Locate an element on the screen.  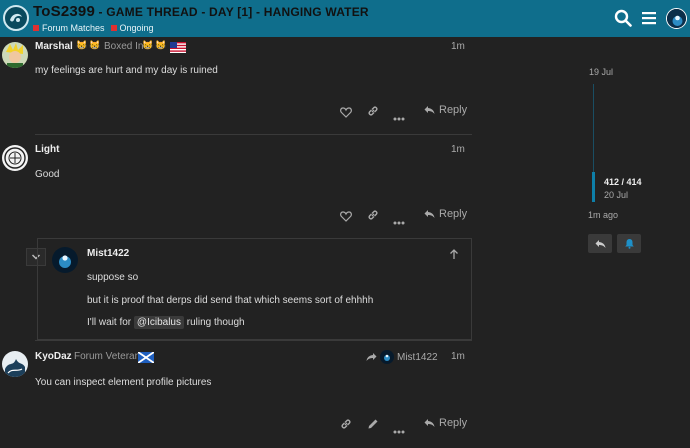
category-forum-matches: Forum Matches is located at coordinates (69, 28).